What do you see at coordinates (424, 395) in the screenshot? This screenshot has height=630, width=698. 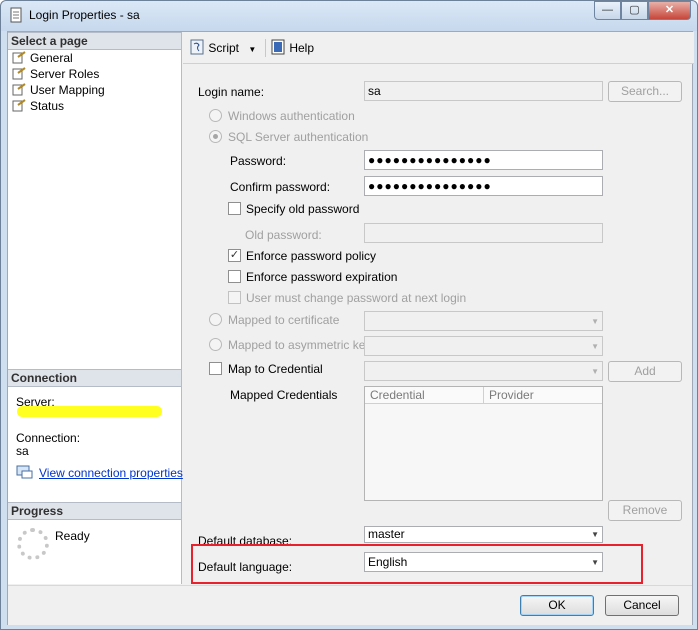 I see `grid-header-credential: Credential` at bounding box center [424, 395].